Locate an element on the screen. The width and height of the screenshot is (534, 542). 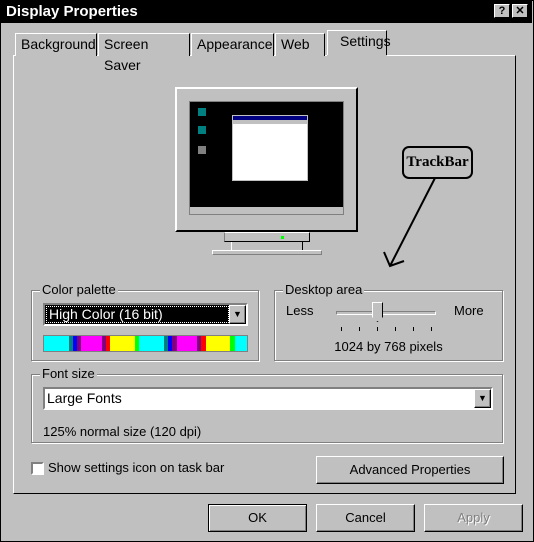
show-settings-icon-checkbox is located at coordinates (37, 468).